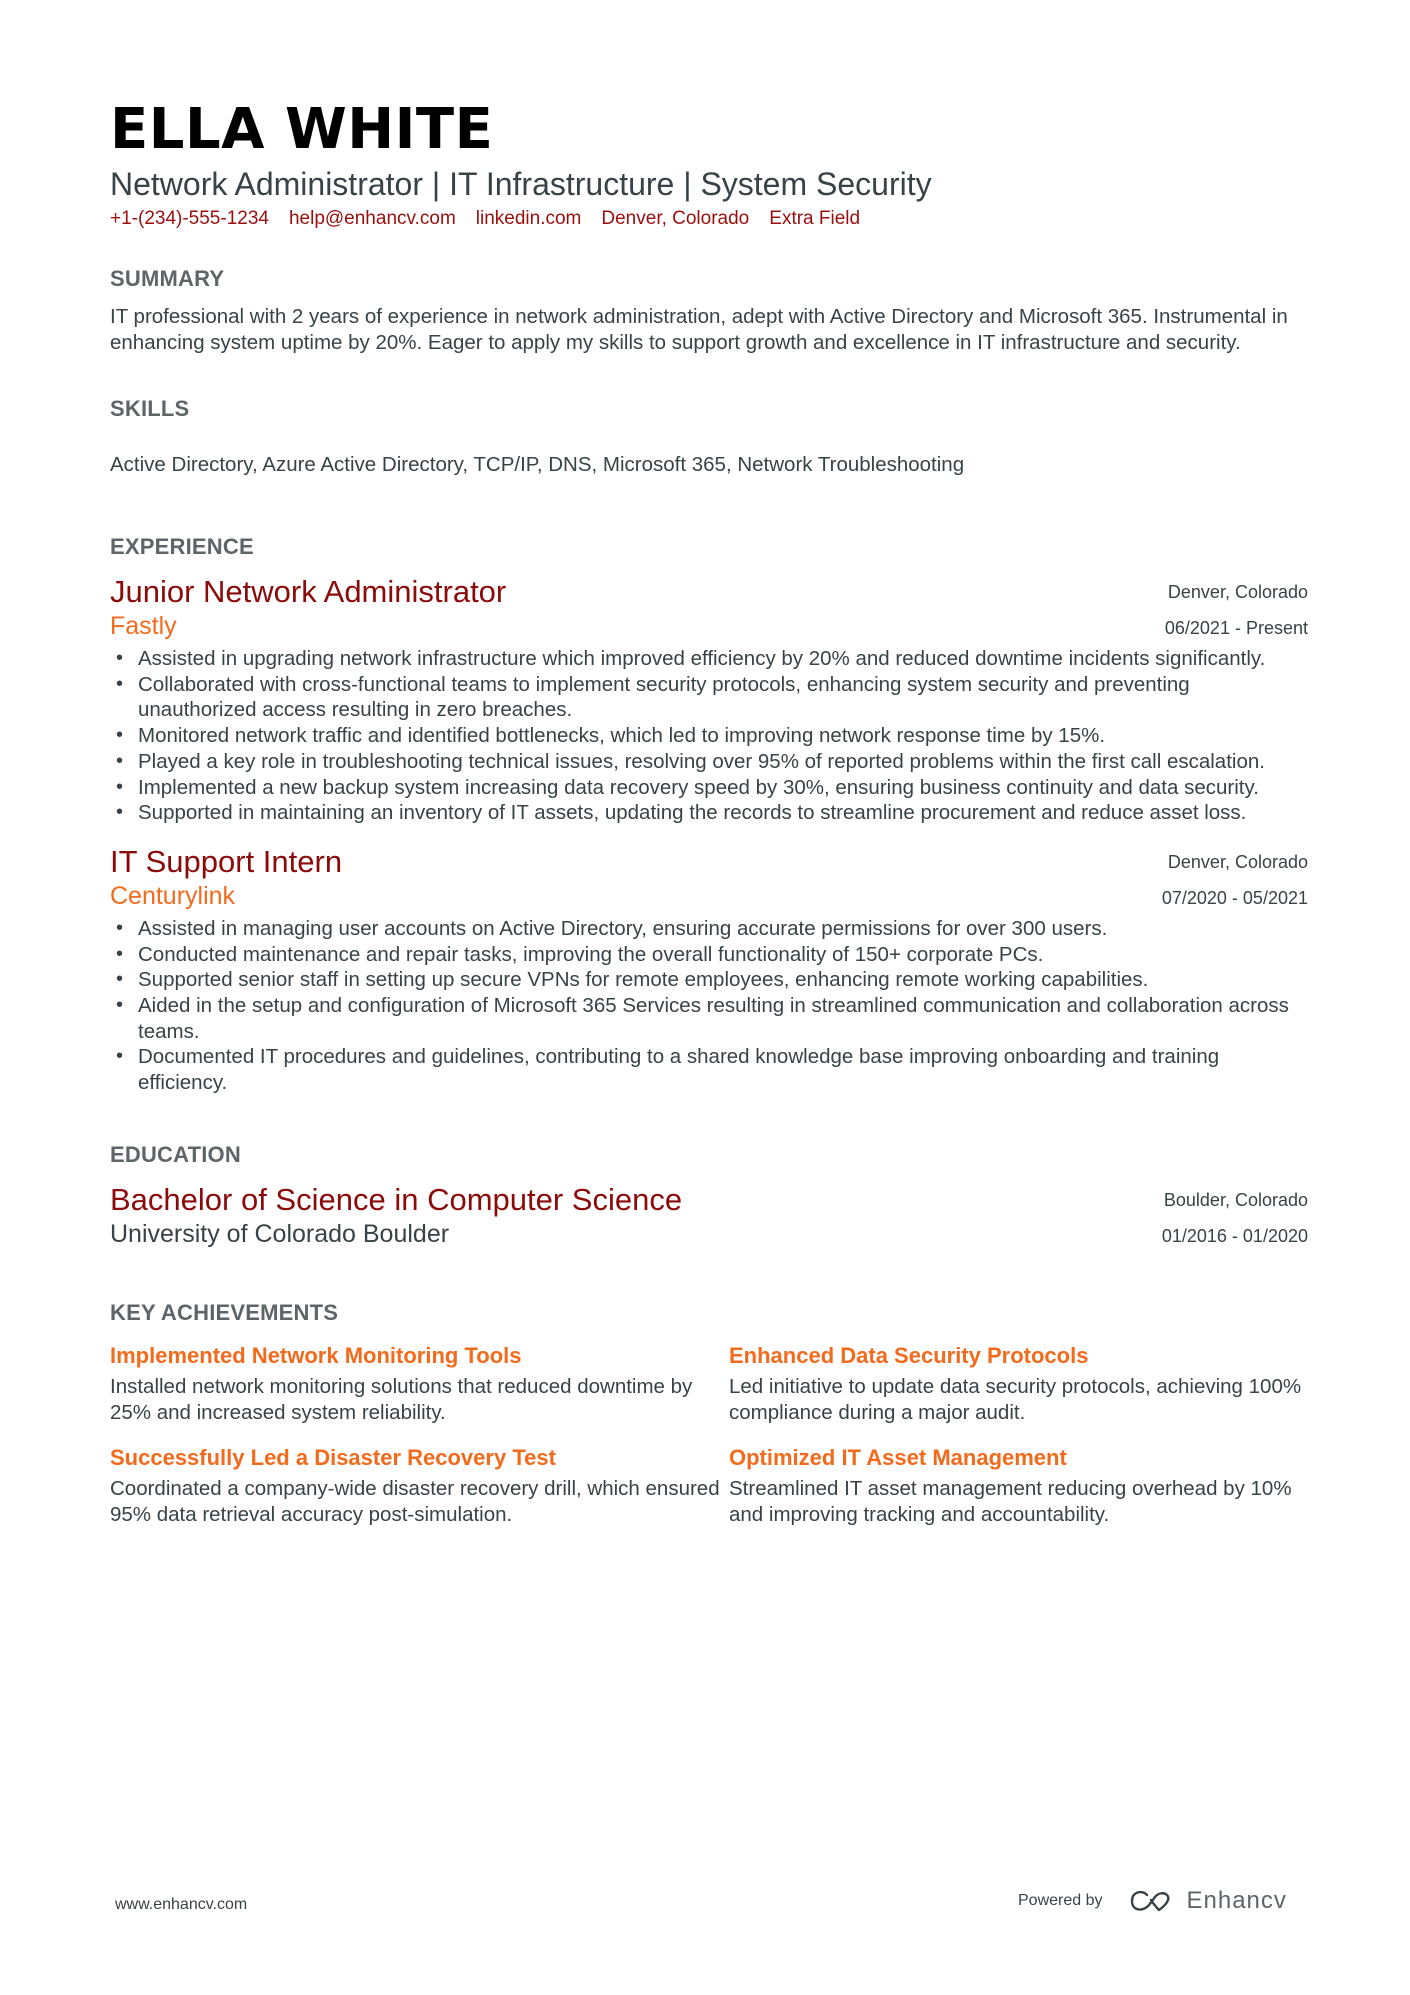 This screenshot has height=1995, width=1410. What do you see at coordinates (1235, 1199) in the screenshot?
I see `school-location: Boulder, Colorado` at bounding box center [1235, 1199].